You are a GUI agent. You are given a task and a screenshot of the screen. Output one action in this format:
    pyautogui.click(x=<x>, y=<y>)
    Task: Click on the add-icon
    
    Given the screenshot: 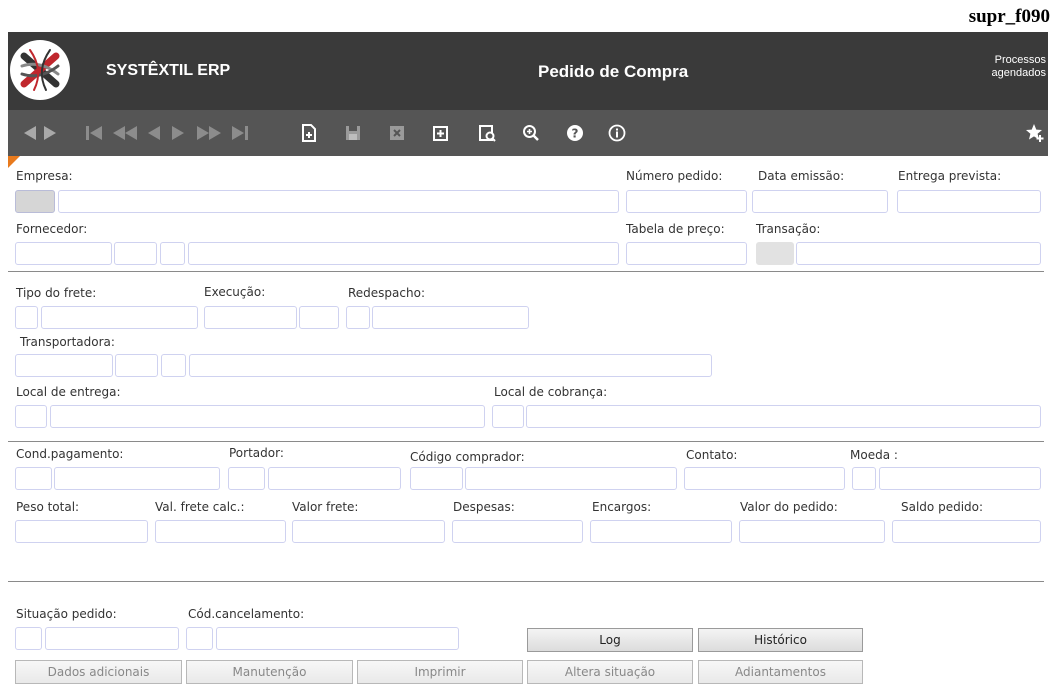 What is the action you would take?
    pyautogui.click(x=441, y=133)
    